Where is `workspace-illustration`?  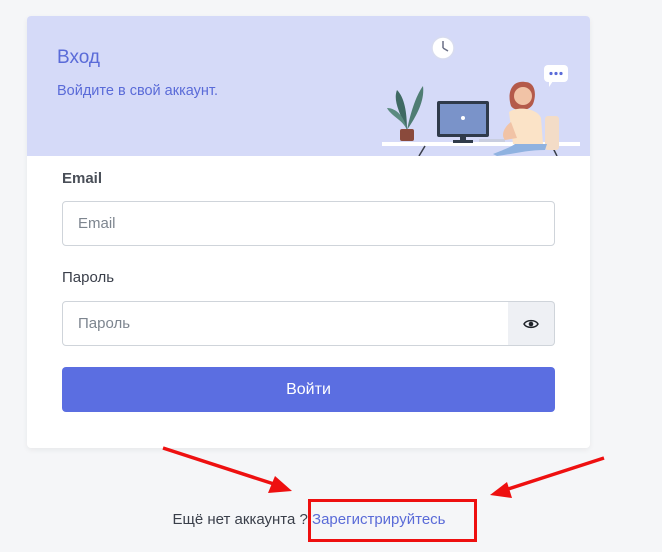
workspace-illustration is located at coordinates (481, 96).